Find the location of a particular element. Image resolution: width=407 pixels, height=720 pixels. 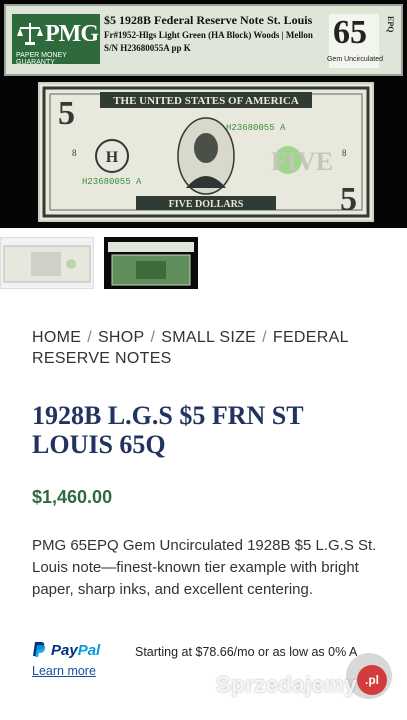

slab-line-3: S/N H23680055A pp K is located at coordinates (147, 48).